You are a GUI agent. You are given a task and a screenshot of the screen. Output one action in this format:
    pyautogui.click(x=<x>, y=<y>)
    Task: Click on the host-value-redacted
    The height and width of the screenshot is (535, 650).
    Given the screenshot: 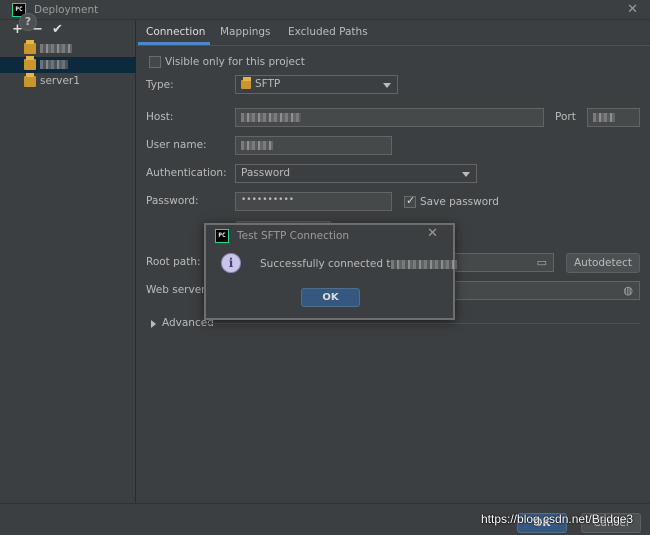 What is the action you would take?
    pyautogui.click(x=271, y=117)
    